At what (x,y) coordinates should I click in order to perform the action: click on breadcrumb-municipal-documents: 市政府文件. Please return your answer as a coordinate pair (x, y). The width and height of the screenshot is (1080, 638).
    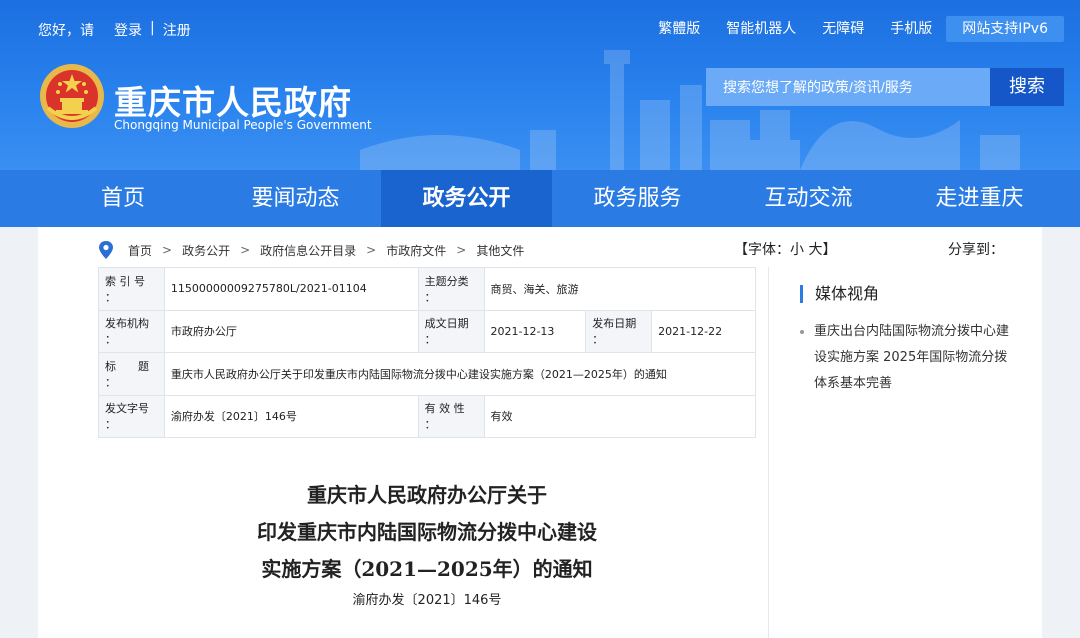
    Looking at the image, I should click on (416, 250).